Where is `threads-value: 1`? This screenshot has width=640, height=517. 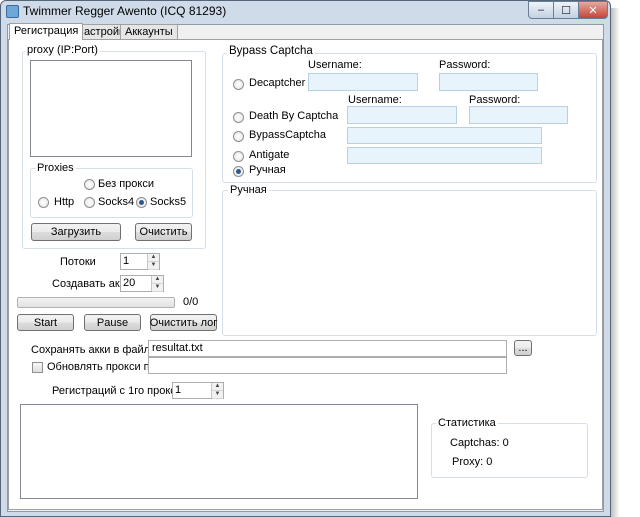
threads-value: 1 is located at coordinates (126, 261).